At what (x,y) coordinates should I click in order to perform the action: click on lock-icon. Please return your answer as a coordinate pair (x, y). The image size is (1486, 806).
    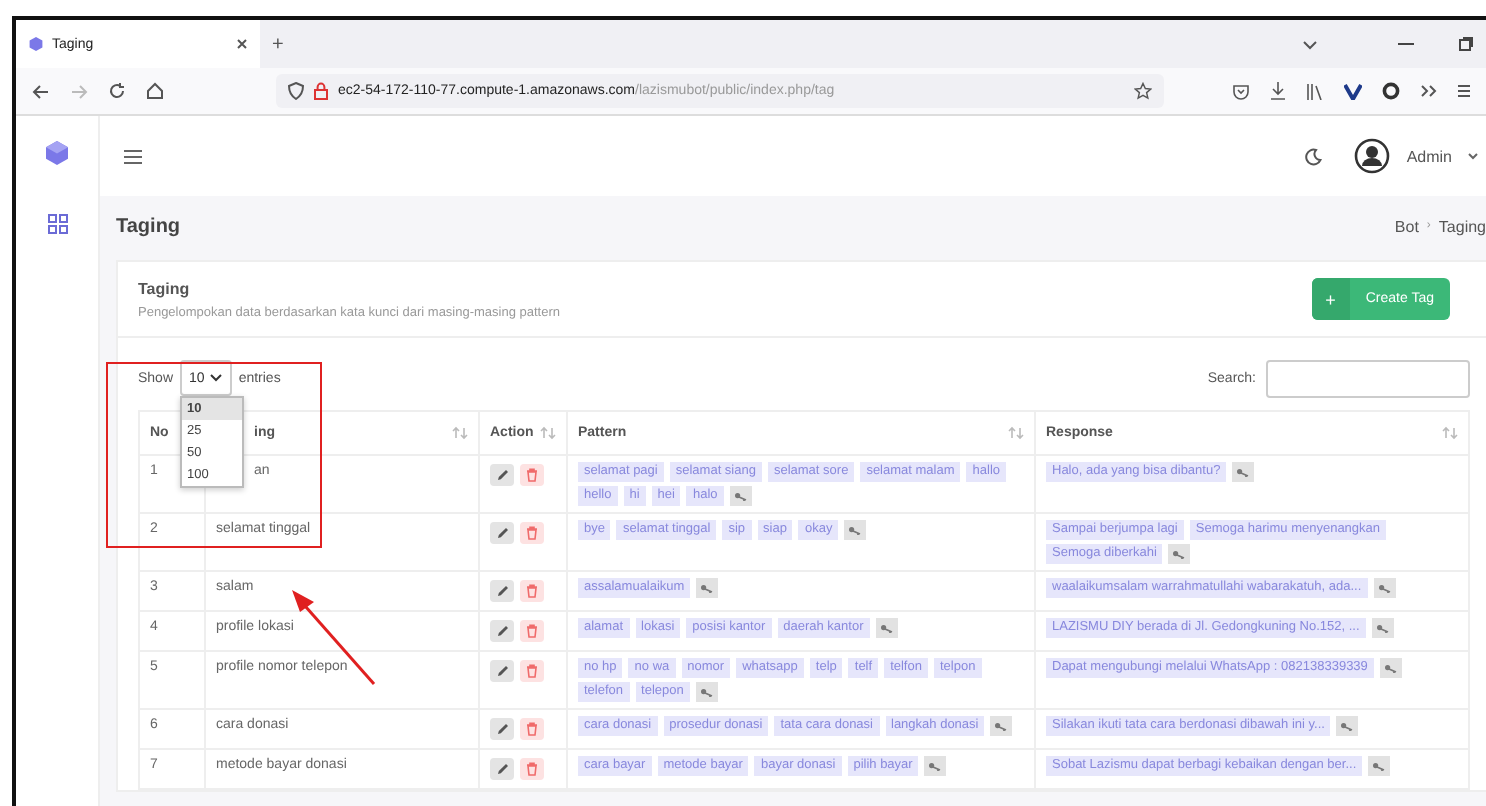
    Looking at the image, I should click on (321, 91).